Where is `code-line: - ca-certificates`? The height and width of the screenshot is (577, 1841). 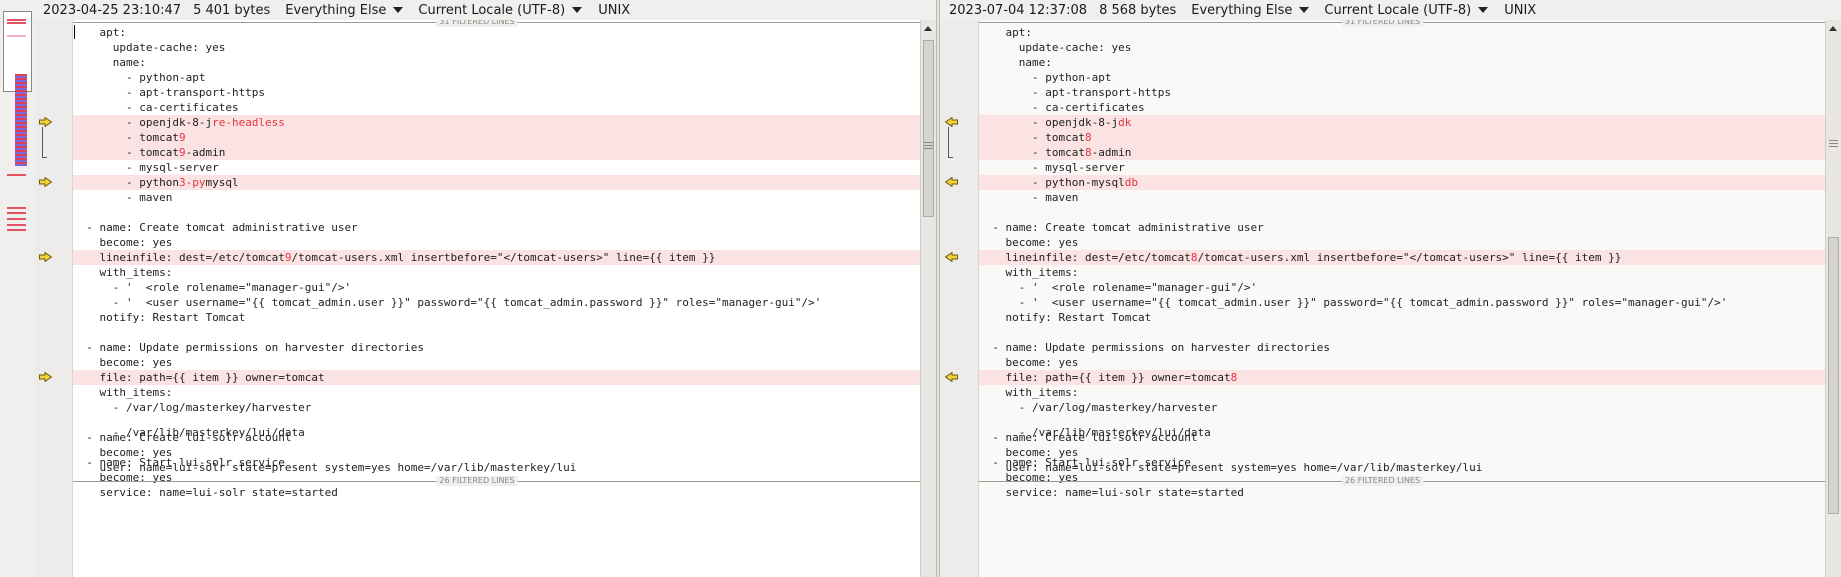 code-line: - ca-certificates is located at coordinates (1402, 107).